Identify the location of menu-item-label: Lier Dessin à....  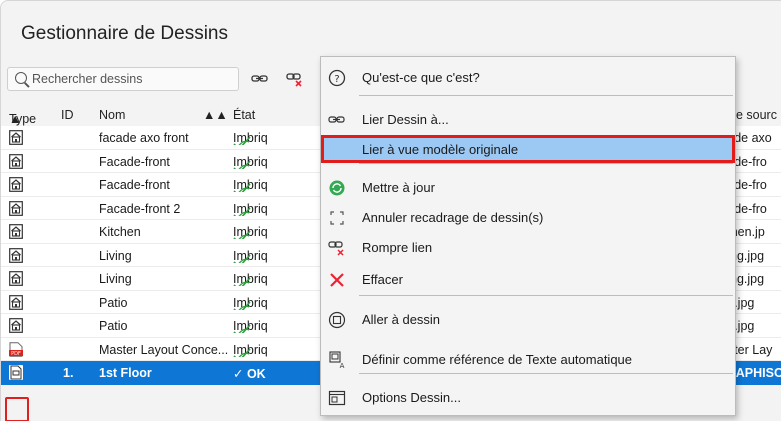
(405, 119).